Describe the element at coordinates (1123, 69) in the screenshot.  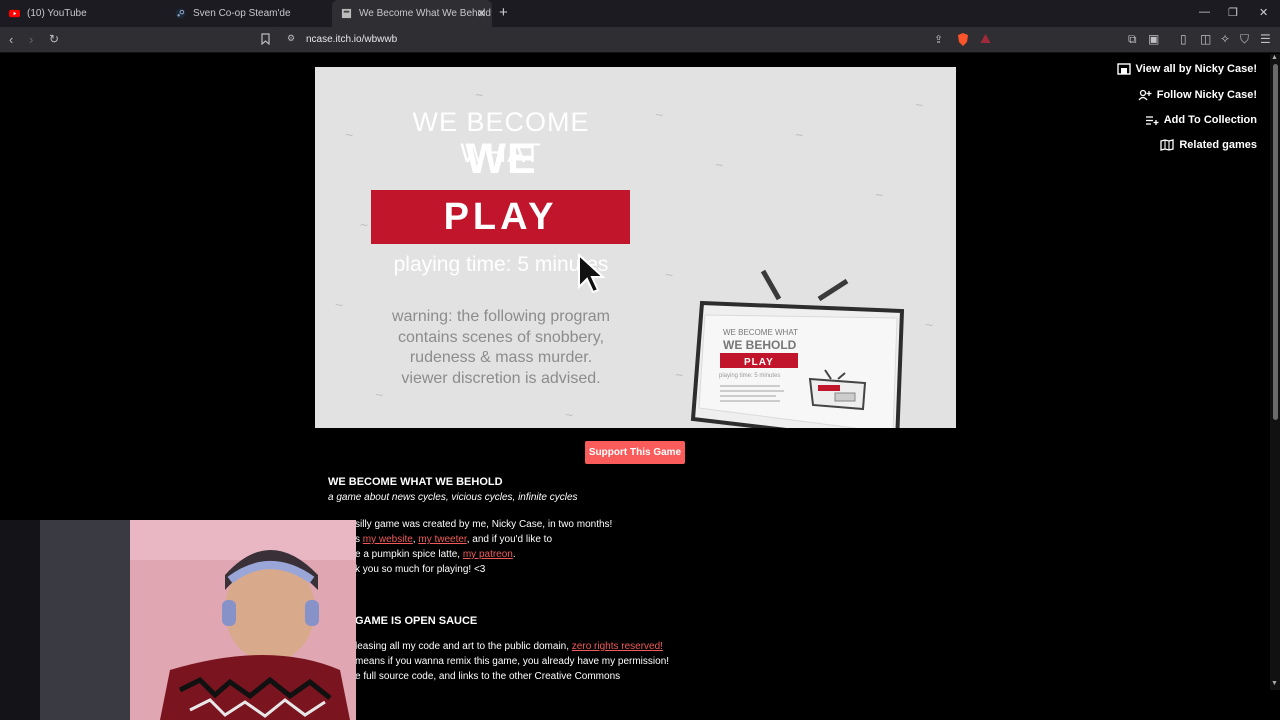
I see `store-icon` at that location.